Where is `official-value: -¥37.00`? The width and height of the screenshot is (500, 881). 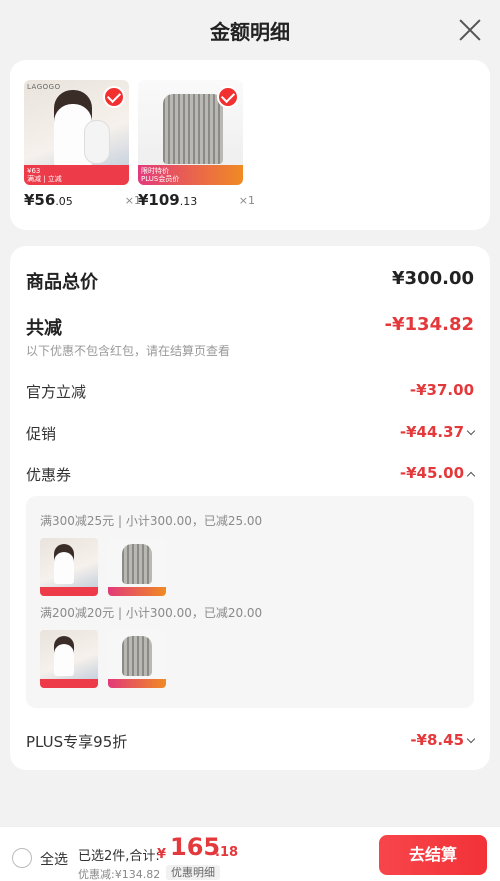 official-value: -¥37.00 is located at coordinates (441, 390).